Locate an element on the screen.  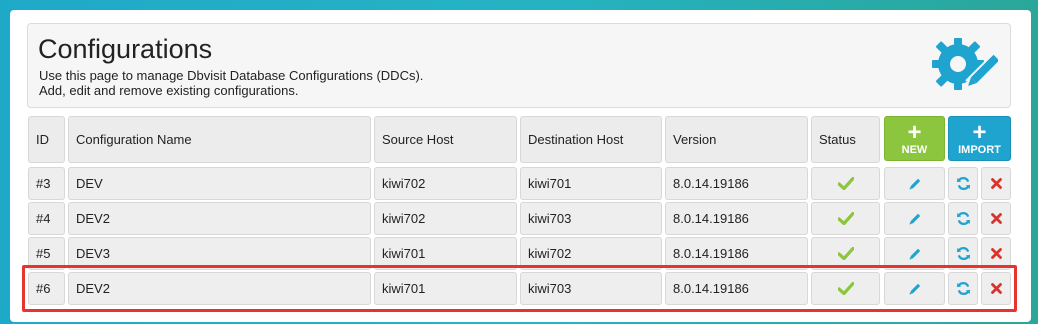
row-id: #3 is located at coordinates (46, 183).